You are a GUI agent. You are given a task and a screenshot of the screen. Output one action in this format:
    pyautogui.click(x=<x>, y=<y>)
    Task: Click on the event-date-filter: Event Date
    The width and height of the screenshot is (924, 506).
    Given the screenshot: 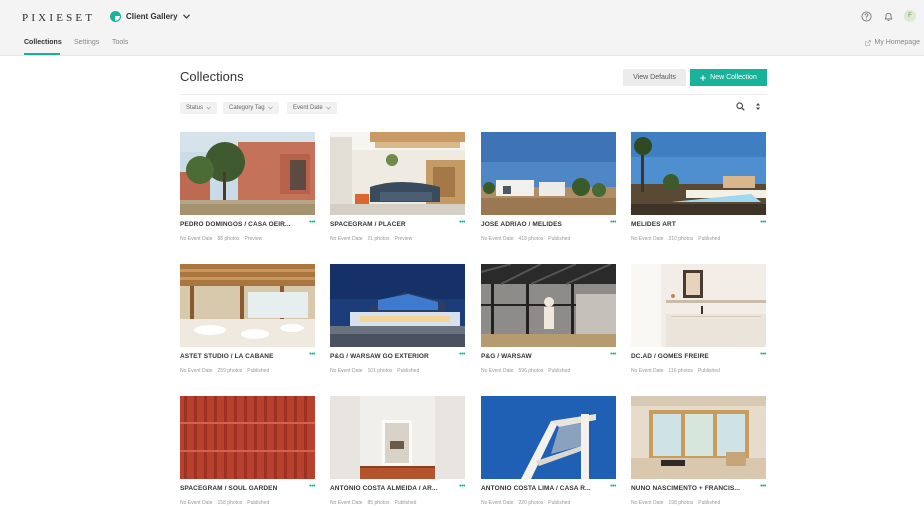 What is the action you would take?
    pyautogui.click(x=312, y=108)
    